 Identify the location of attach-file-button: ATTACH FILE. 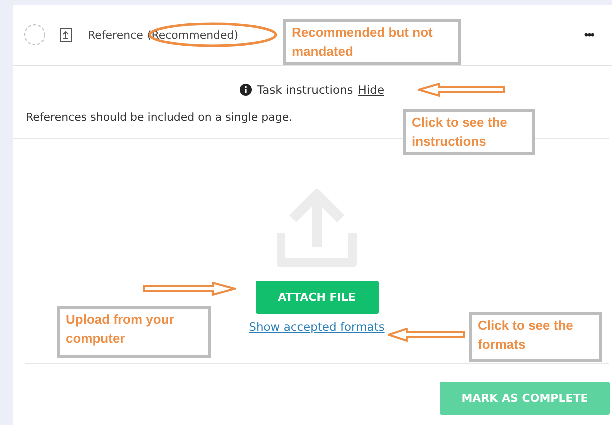
(317, 297).